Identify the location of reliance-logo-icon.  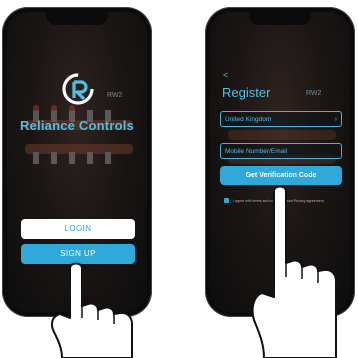
(78, 89).